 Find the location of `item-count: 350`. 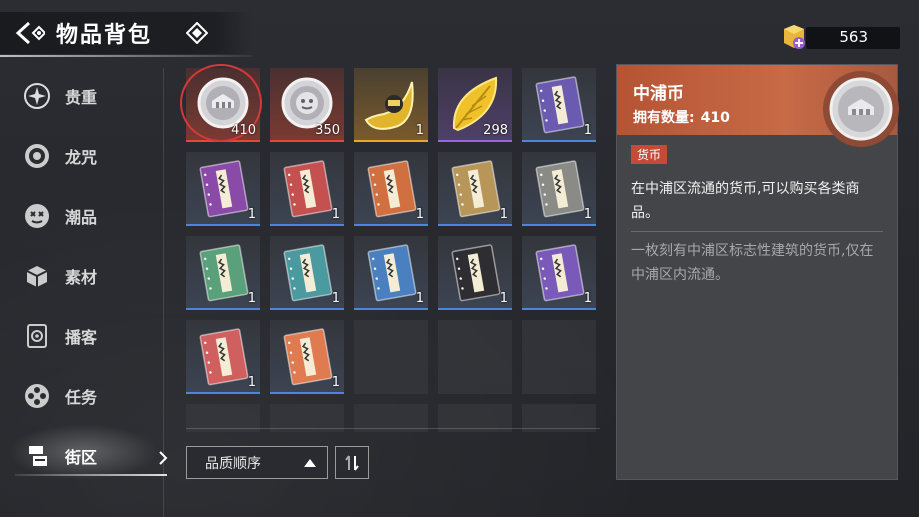

item-count: 350 is located at coordinates (327, 130).